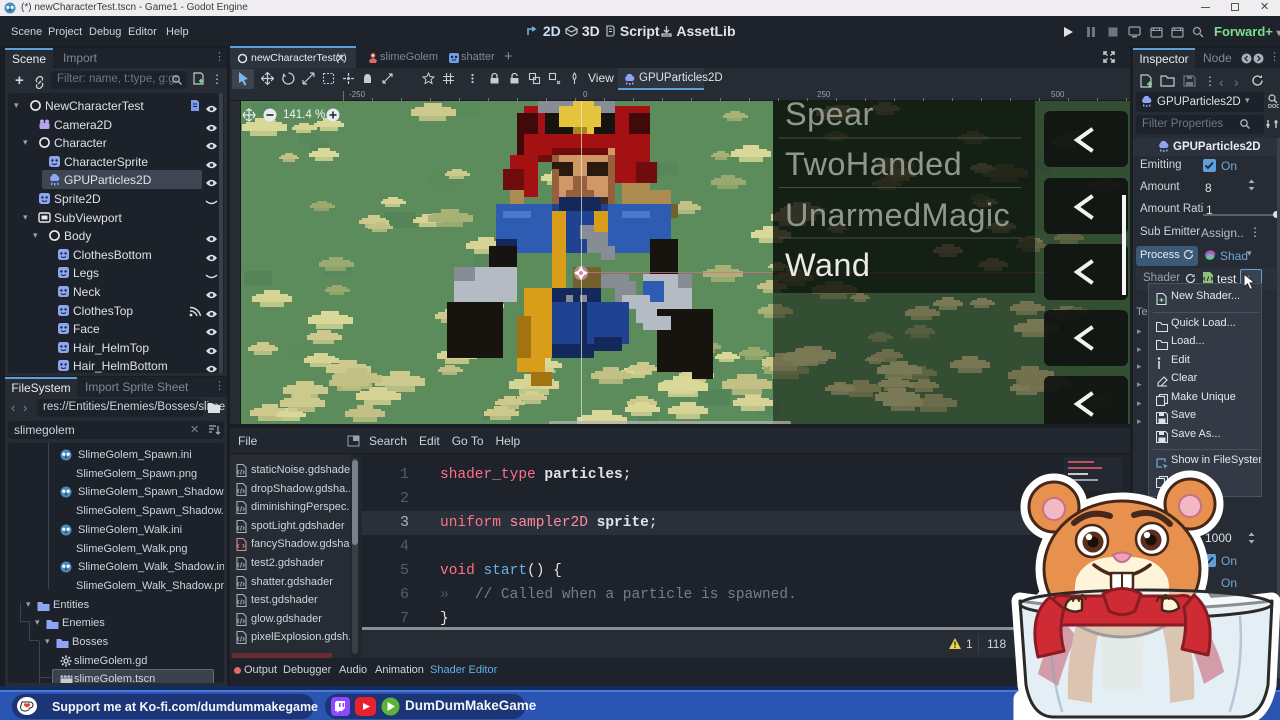 The image size is (1280, 720). Describe the element at coordinates (1273, 106) in the screenshot. I see `svg-text: DOC` at that location.